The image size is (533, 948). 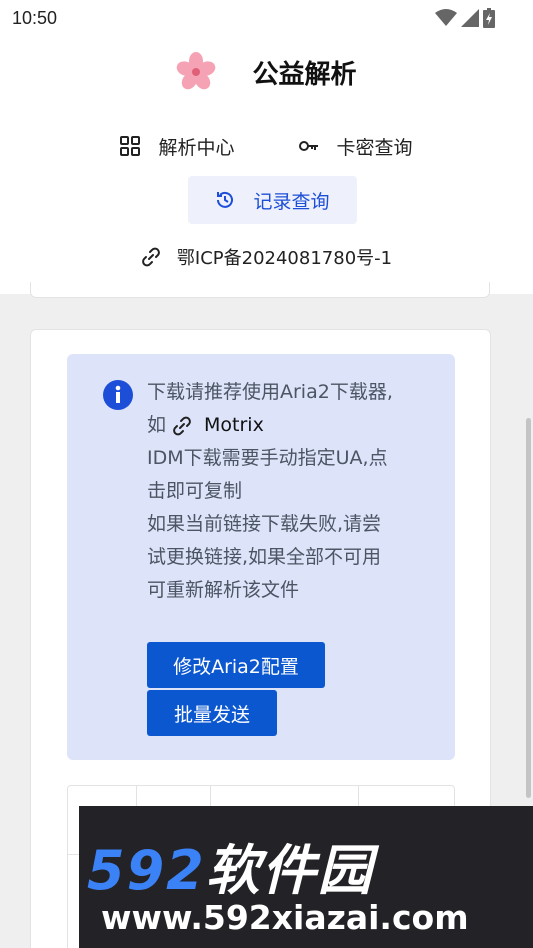 I want to click on info-icon, so click(x=118, y=395).